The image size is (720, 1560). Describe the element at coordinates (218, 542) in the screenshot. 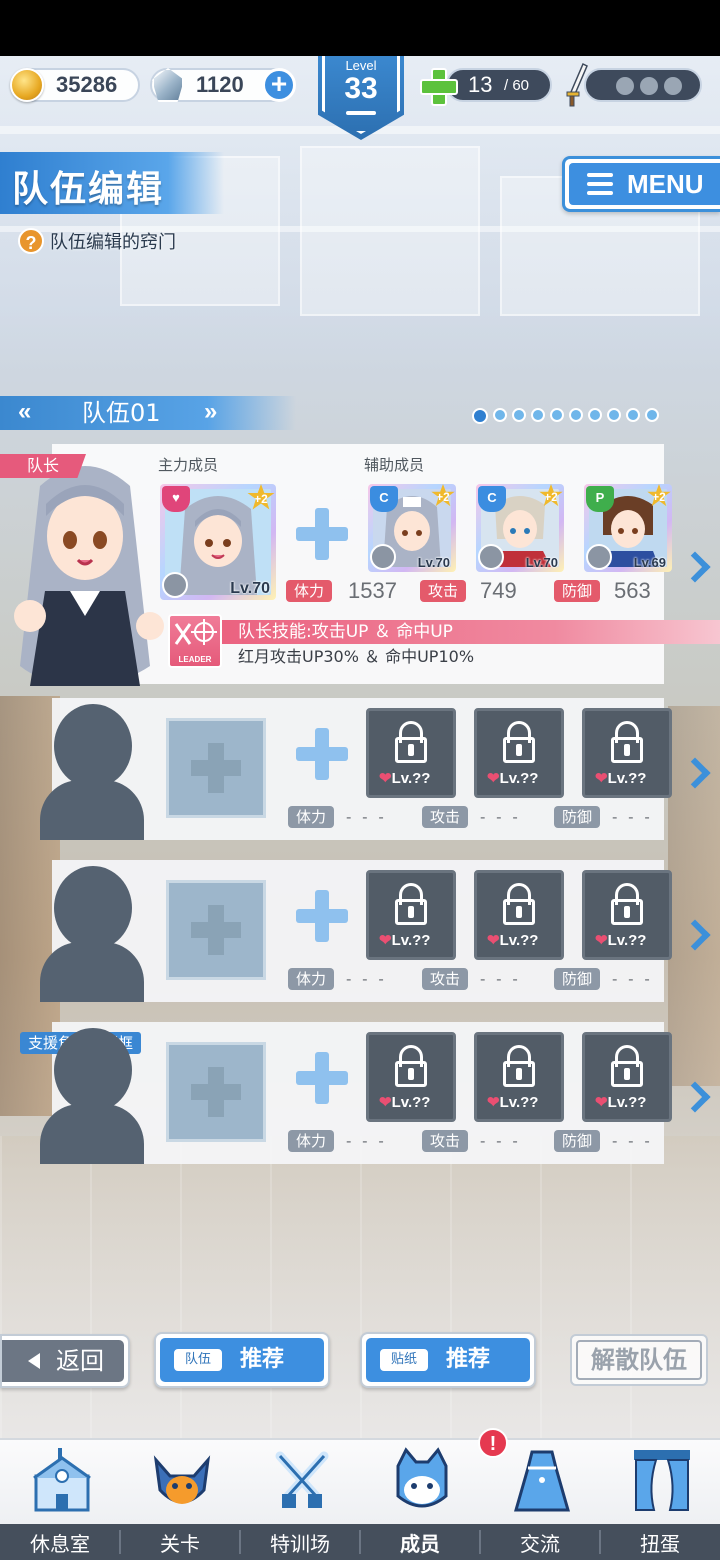

I see `main-member-card: ♥ +2 Lv.70` at that location.